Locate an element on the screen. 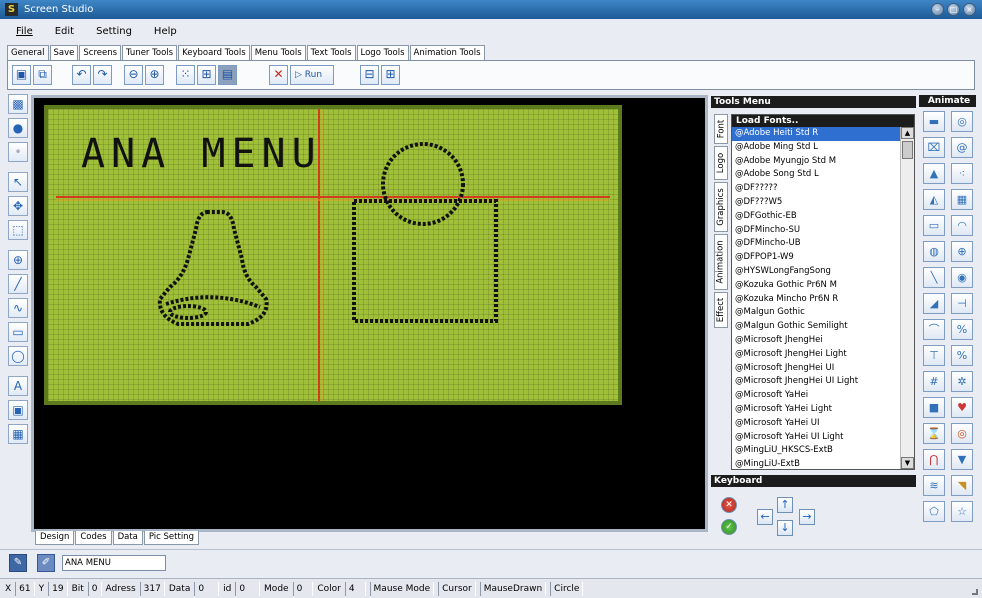  screen-icon: ▬ is located at coordinates (934, 121).